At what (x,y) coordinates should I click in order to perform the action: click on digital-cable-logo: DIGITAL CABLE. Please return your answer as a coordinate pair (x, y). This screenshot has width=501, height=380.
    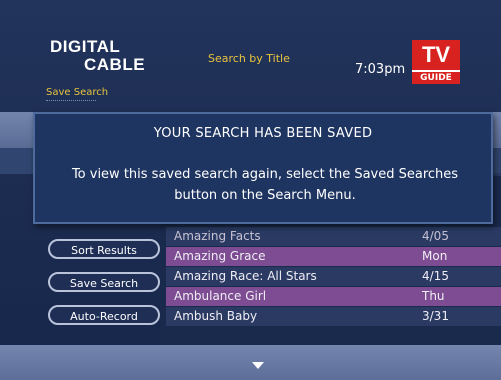
    Looking at the image, I should click on (97, 56).